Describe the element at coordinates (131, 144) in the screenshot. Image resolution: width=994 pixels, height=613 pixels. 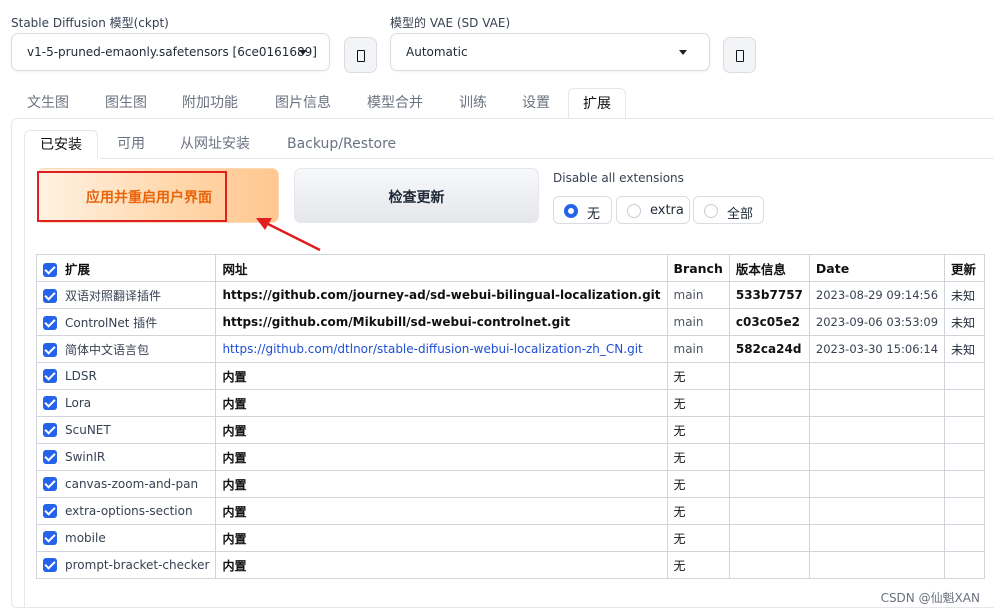
I see `tab-available: 可用` at that location.